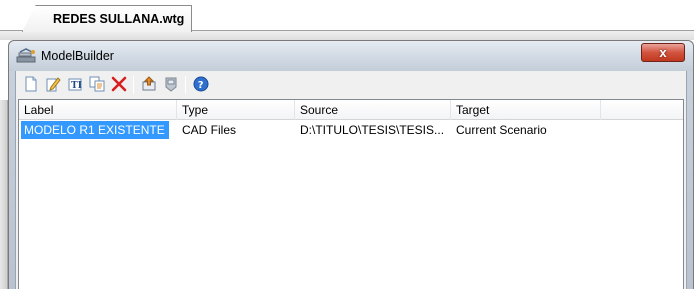 This screenshot has height=289, width=694. I want to click on sync-out-button, so click(171, 85).